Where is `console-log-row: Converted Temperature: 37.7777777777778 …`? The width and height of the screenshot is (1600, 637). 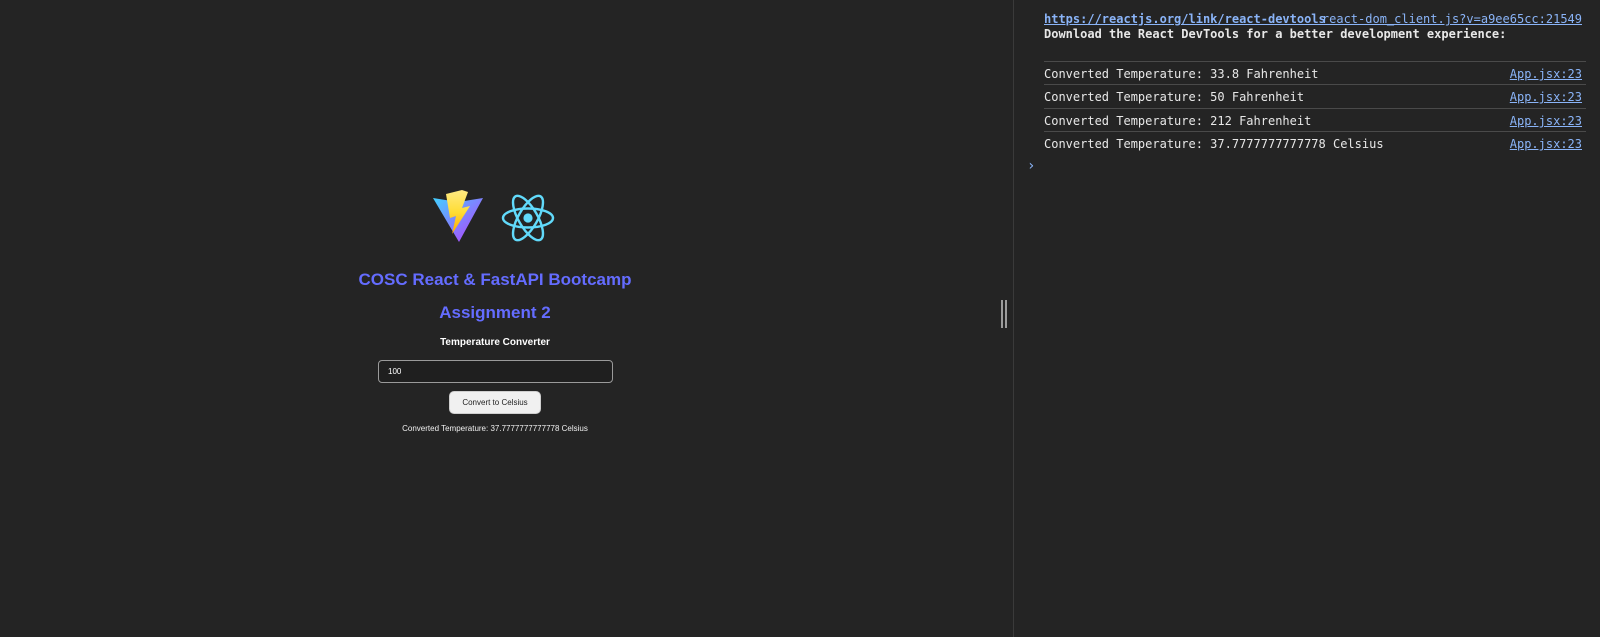 console-log-row: Converted Temperature: 37.7777777777778 … is located at coordinates (1315, 142).